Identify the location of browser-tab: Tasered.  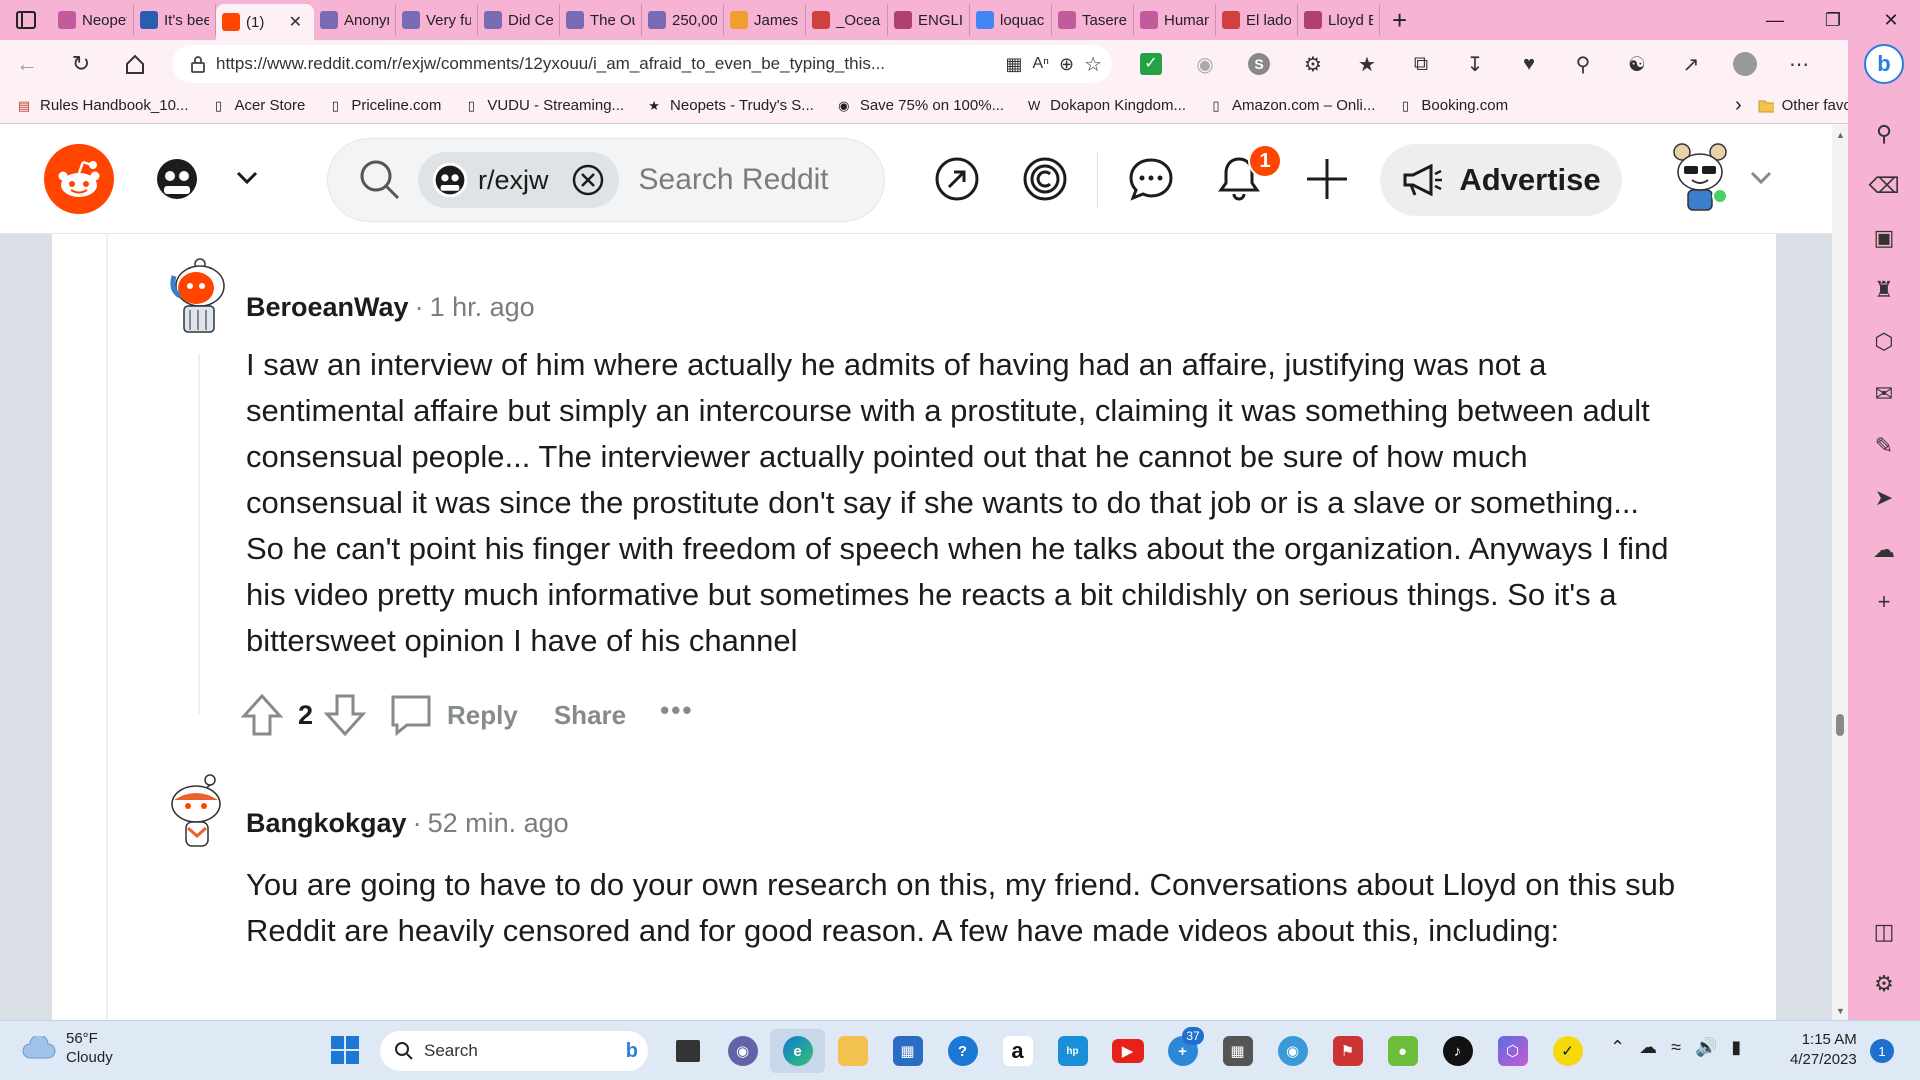
(1093, 20).